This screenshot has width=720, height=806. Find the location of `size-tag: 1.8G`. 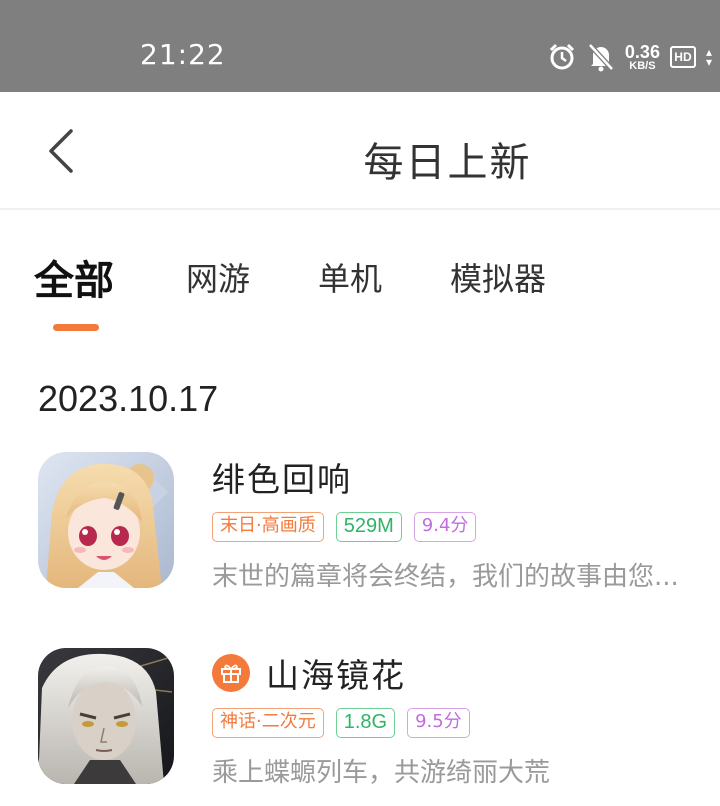

size-tag: 1.8G is located at coordinates (365, 723).